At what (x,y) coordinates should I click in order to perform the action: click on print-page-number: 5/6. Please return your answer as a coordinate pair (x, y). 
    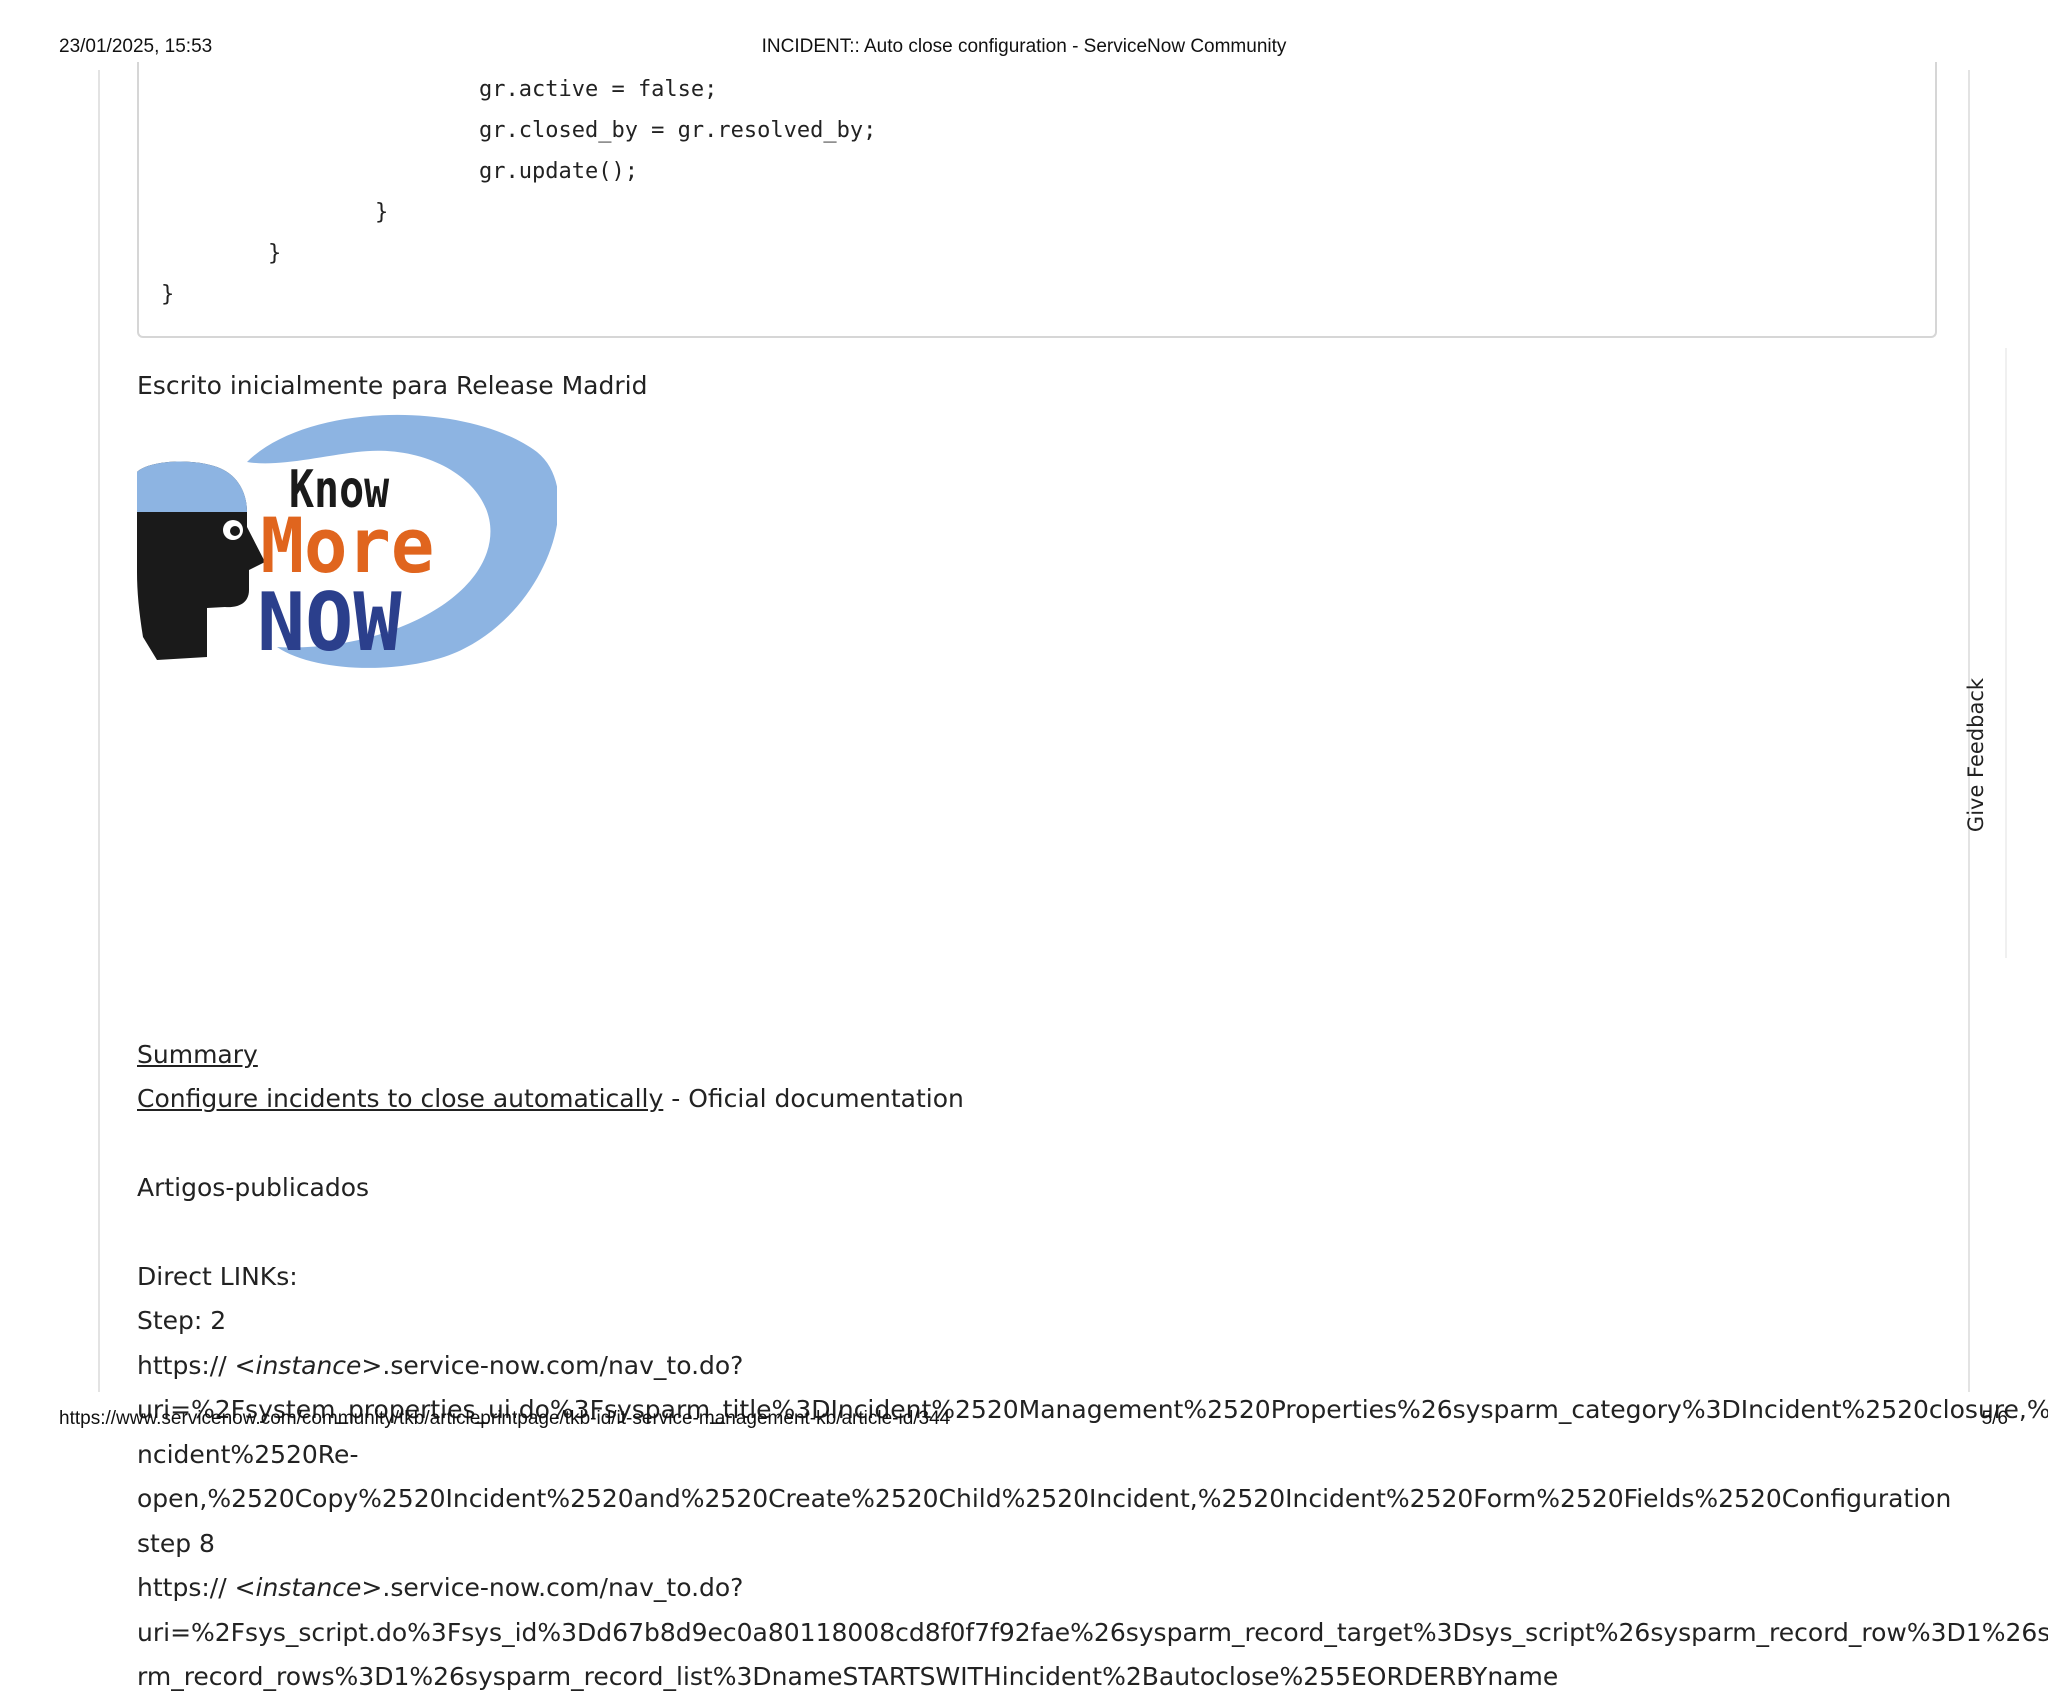
    Looking at the image, I should click on (1994, 1418).